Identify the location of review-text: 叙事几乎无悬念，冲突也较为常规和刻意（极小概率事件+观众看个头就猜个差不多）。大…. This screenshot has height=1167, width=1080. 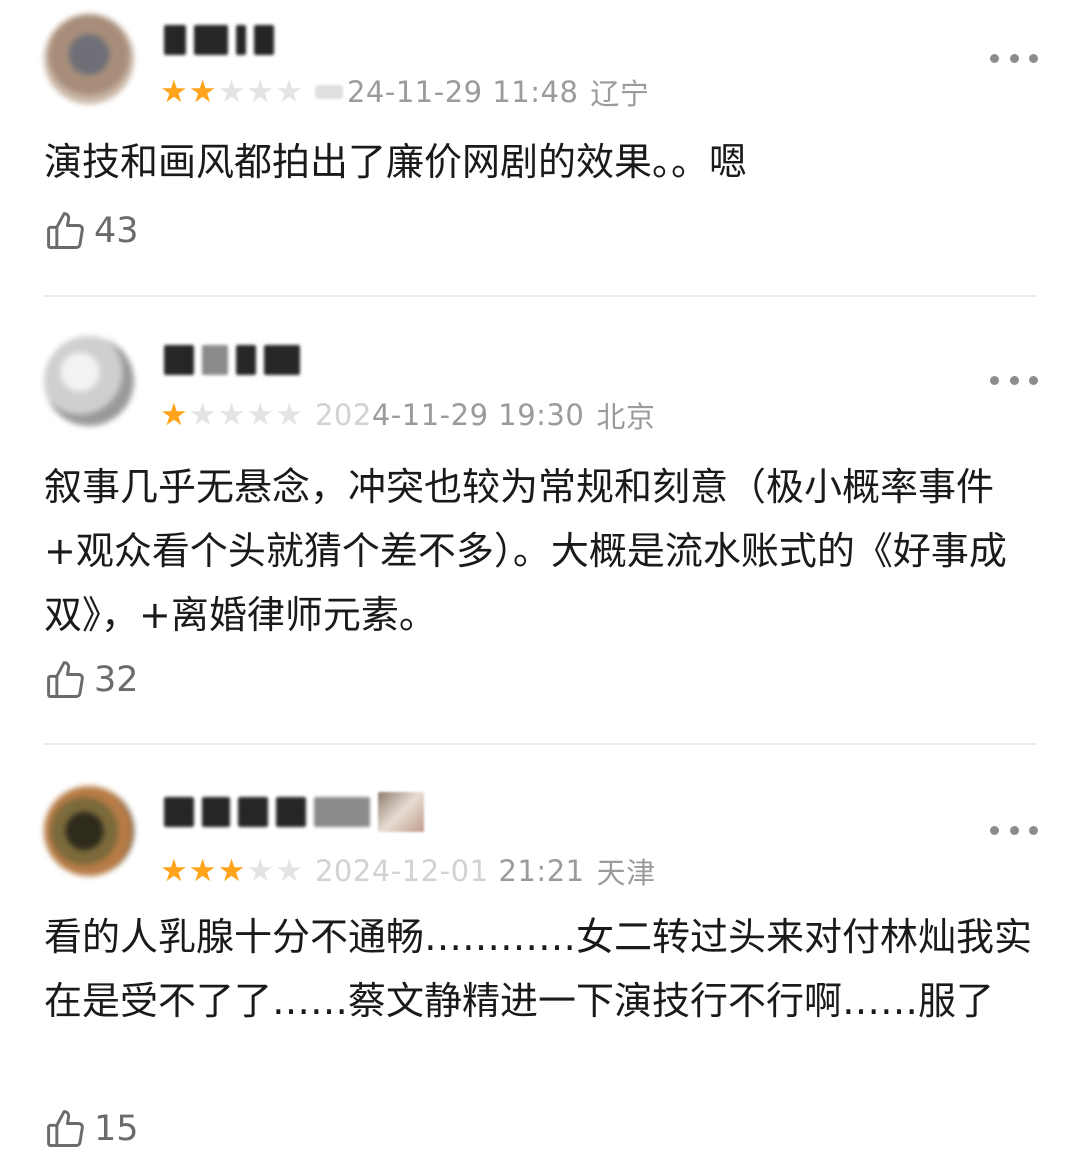
(525, 551).